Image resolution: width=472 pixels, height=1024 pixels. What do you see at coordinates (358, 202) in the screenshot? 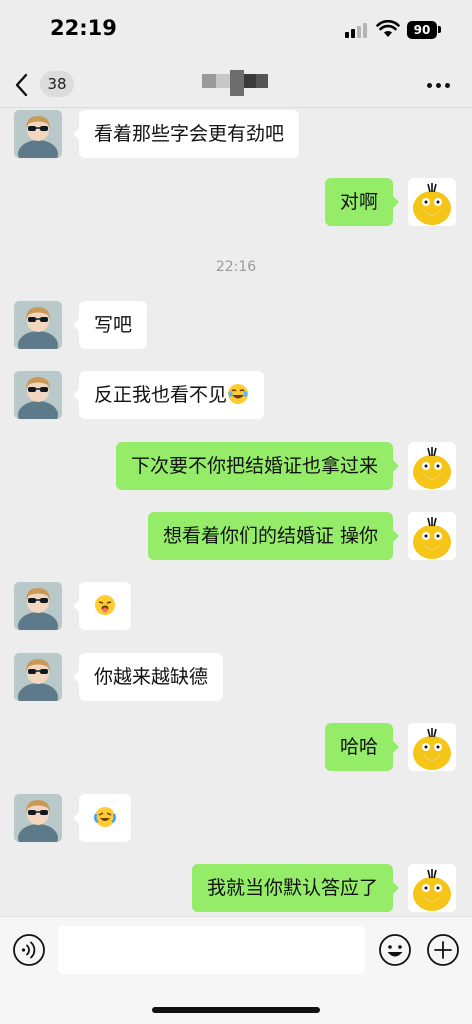
I see `message-text: 对啊` at bounding box center [358, 202].